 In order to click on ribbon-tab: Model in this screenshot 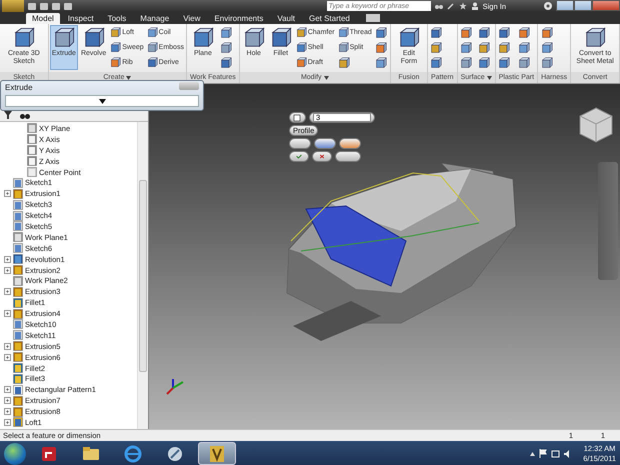, I will do `click(43, 18)`.